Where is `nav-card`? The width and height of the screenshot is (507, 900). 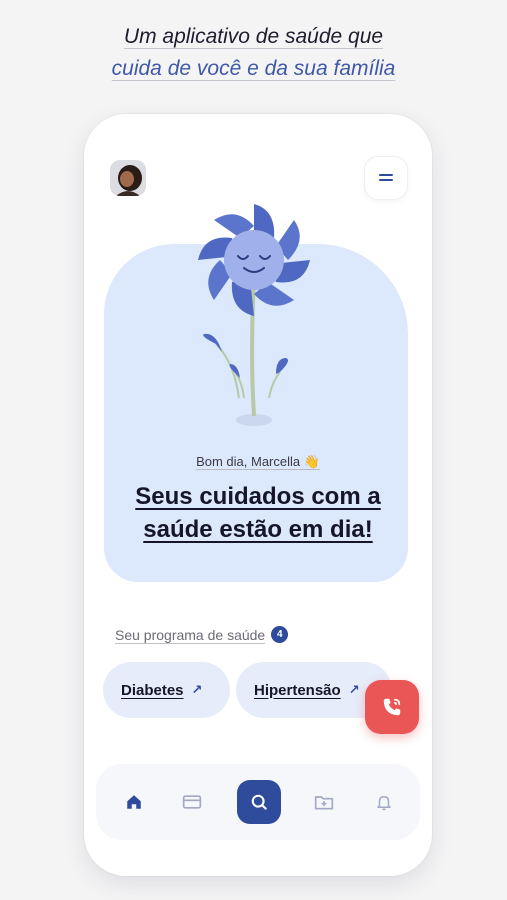
nav-card is located at coordinates (192, 802).